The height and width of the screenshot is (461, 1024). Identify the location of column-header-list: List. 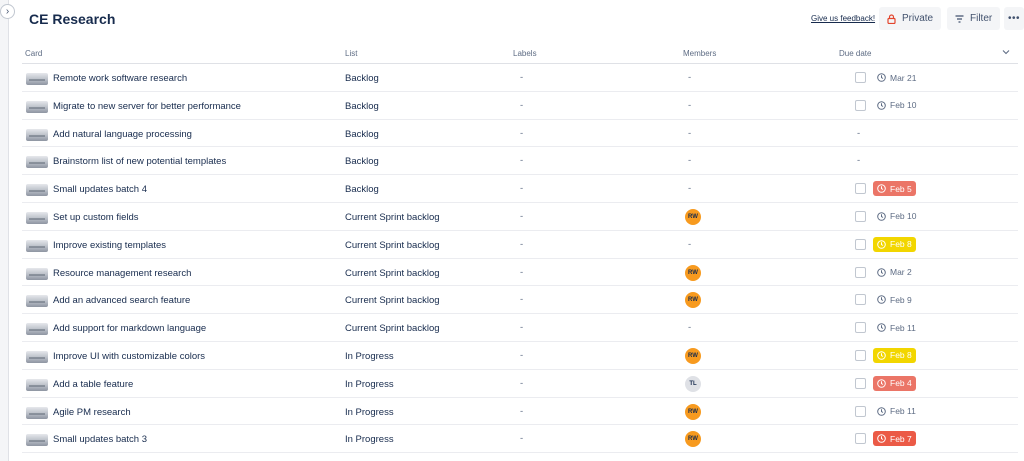
(351, 53).